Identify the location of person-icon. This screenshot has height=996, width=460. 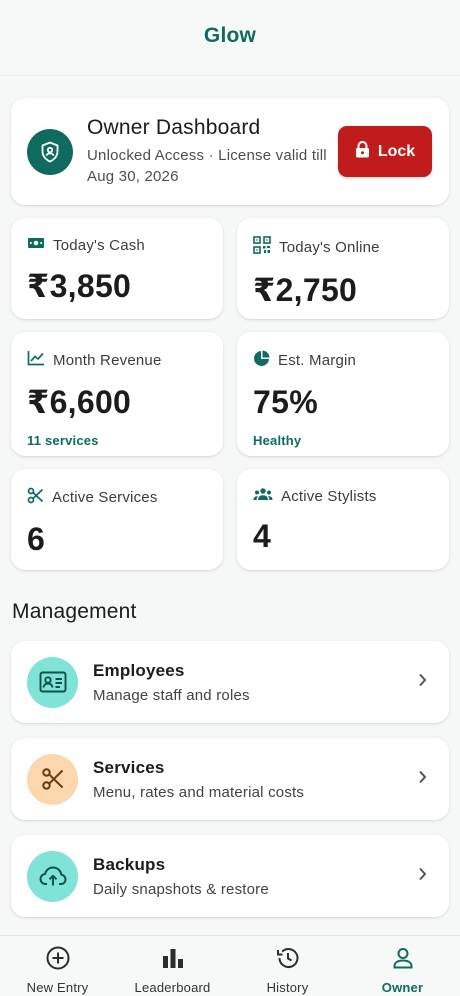
(403, 960).